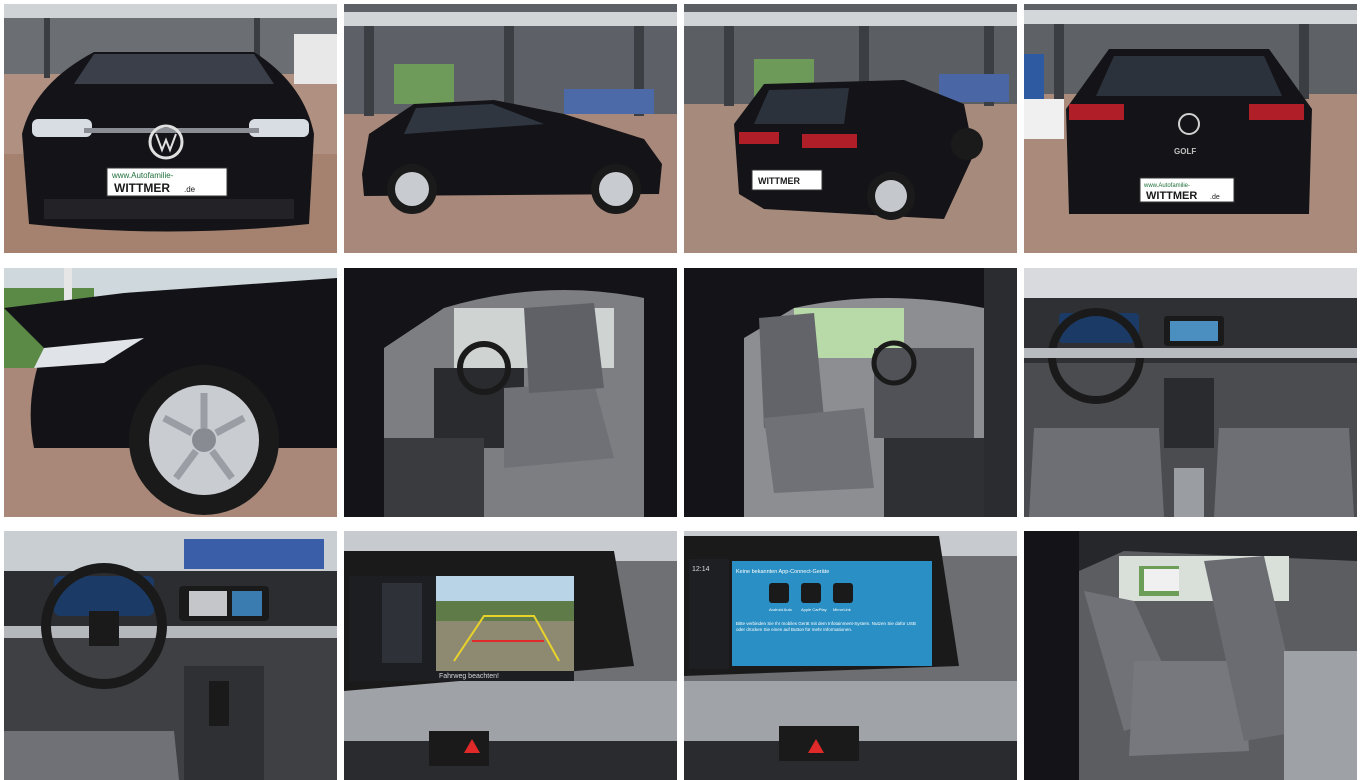 The image size is (1365, 780). I want to click on photo-passenger-door-open, so click(850, 392).